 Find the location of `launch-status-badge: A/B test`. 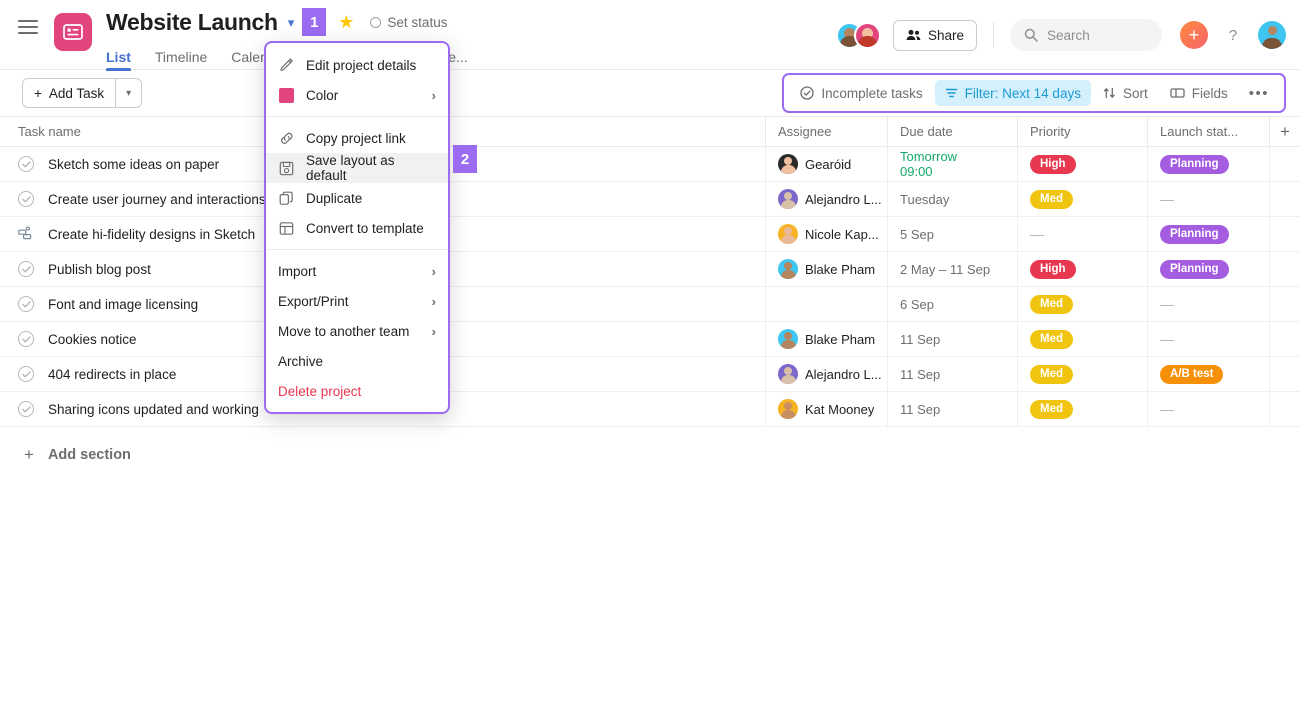

launch-status-badge: A/B test is located at coordinates (1192, 374).